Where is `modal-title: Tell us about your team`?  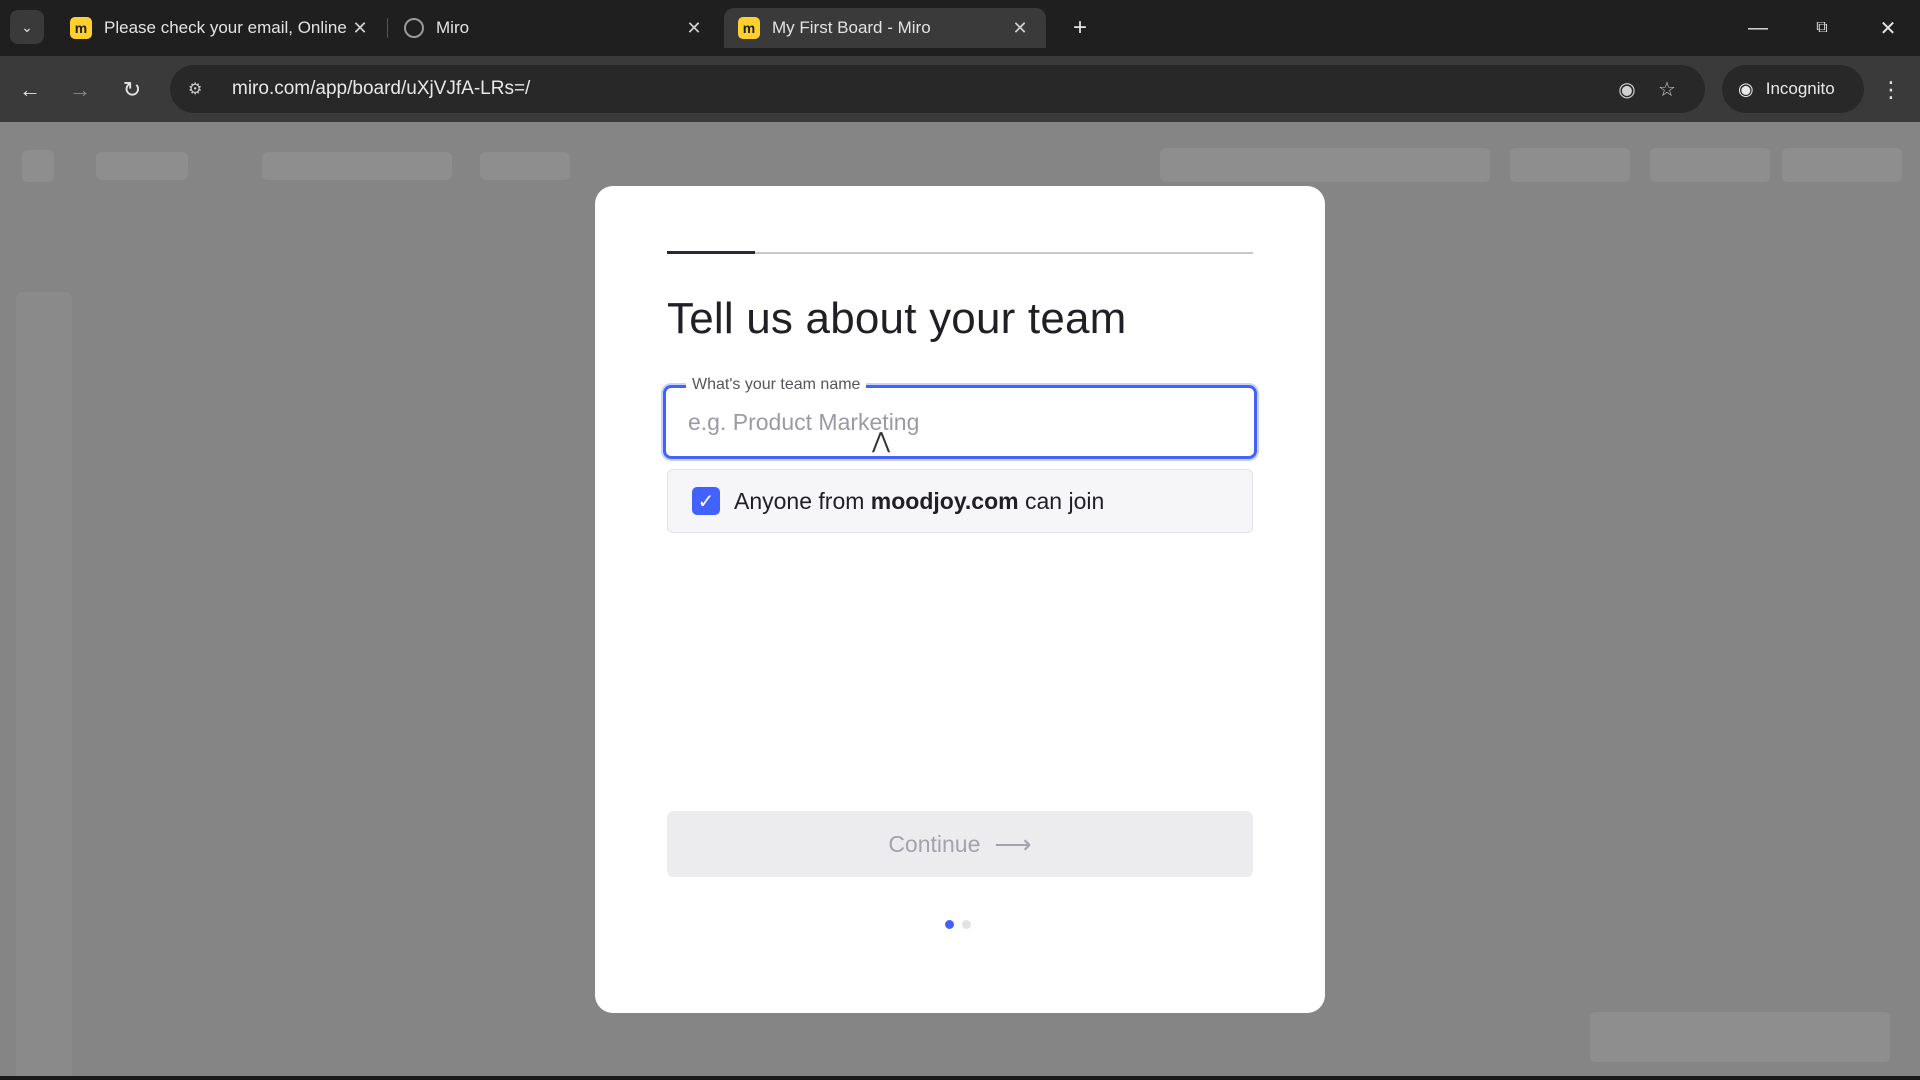
modal-title: Tell us about your team is located at coordinates (897, 318).